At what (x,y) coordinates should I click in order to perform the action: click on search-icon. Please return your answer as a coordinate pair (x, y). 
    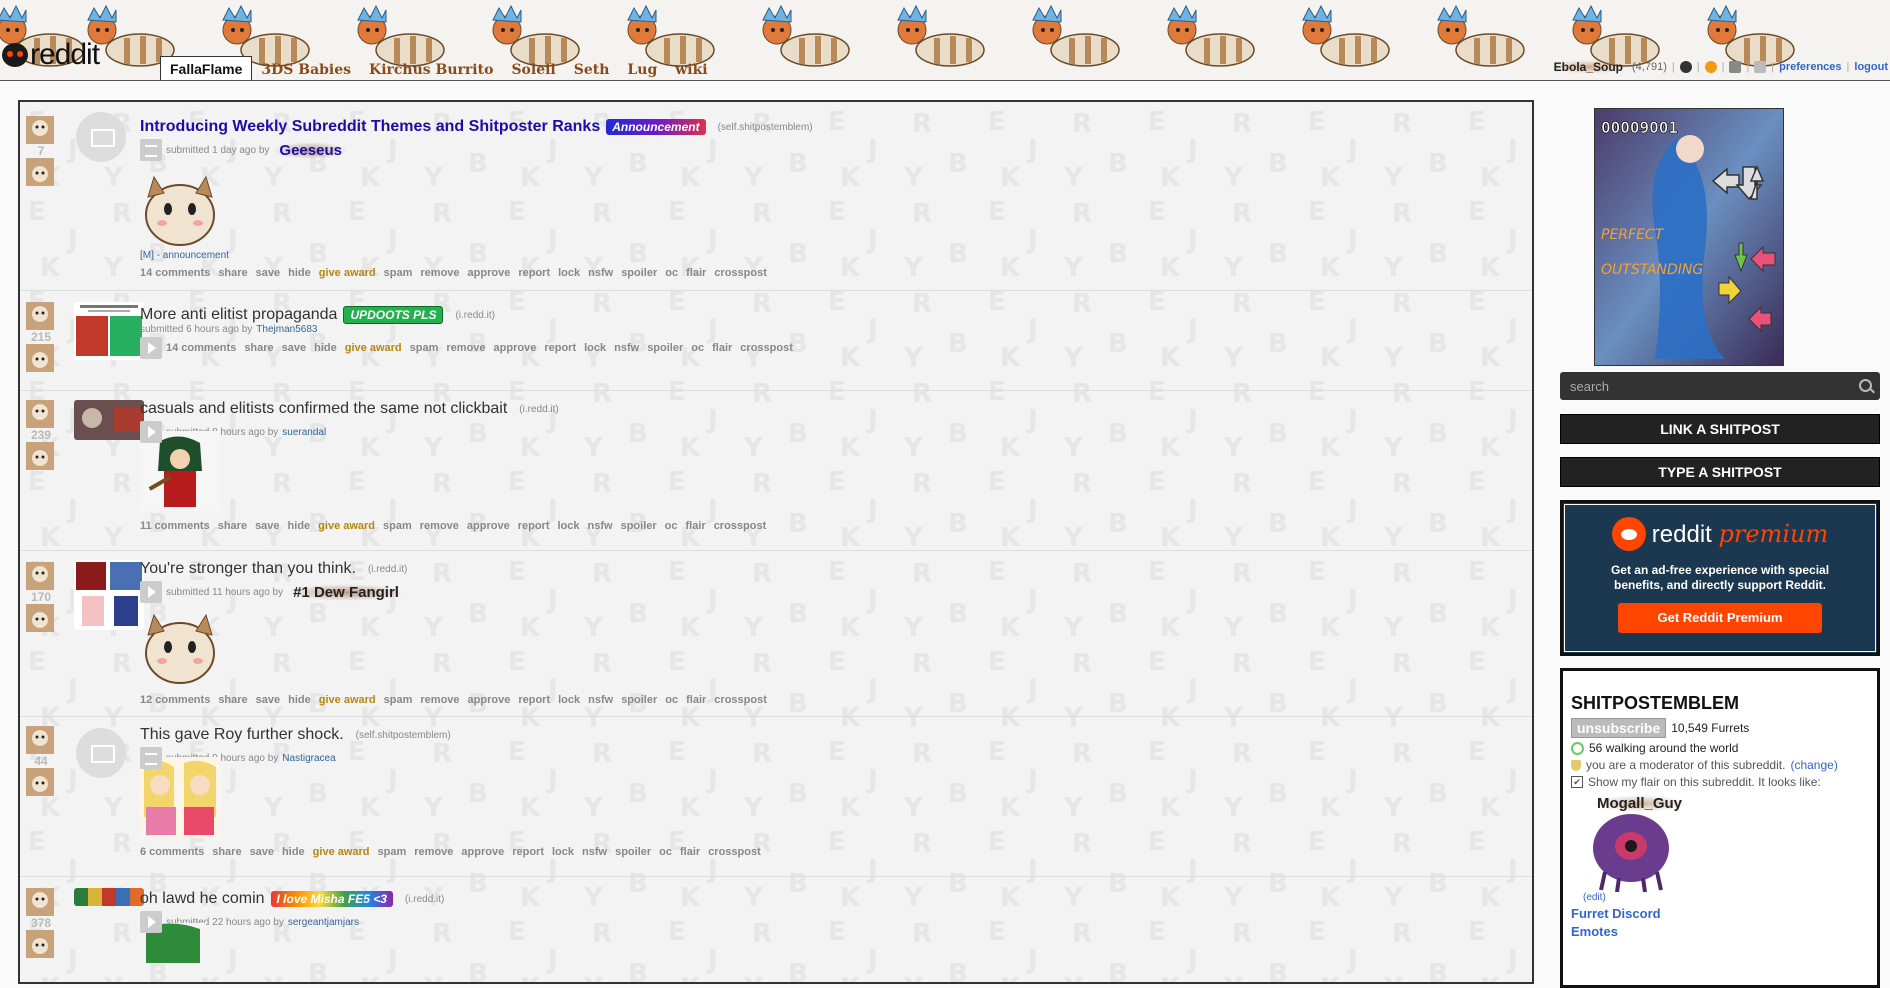
    Looking at the image, I should click on (1865, 385).